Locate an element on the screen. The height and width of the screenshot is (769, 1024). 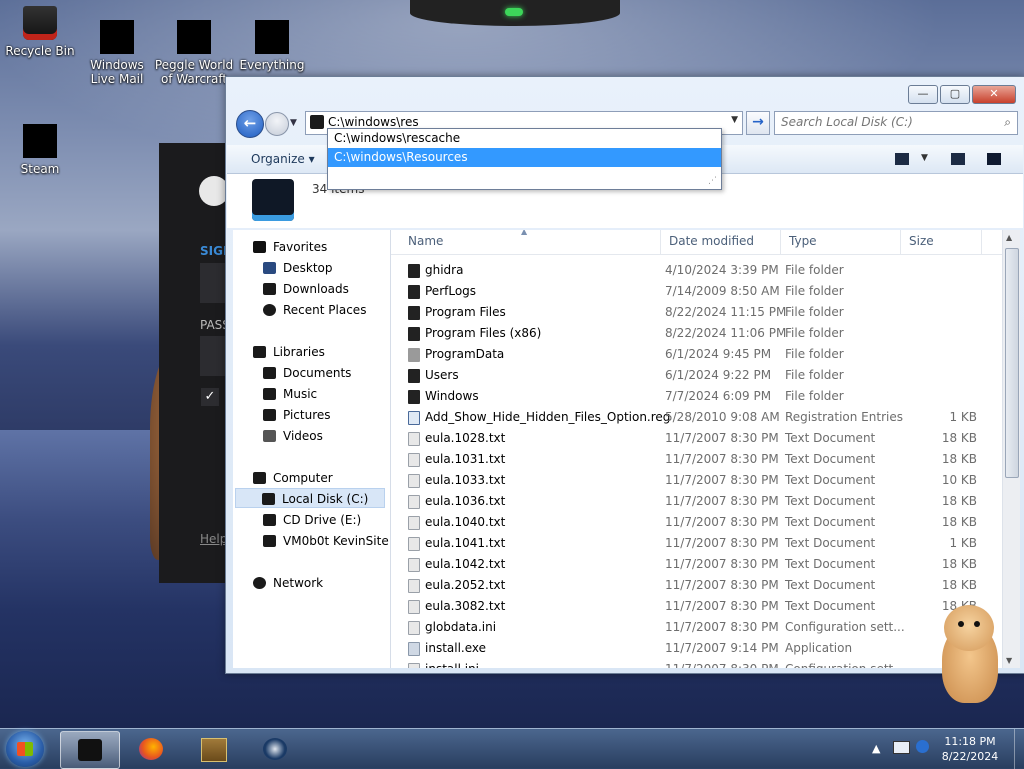
show-hidden-icons-button: ▲ is located at coordinates (876, 748).